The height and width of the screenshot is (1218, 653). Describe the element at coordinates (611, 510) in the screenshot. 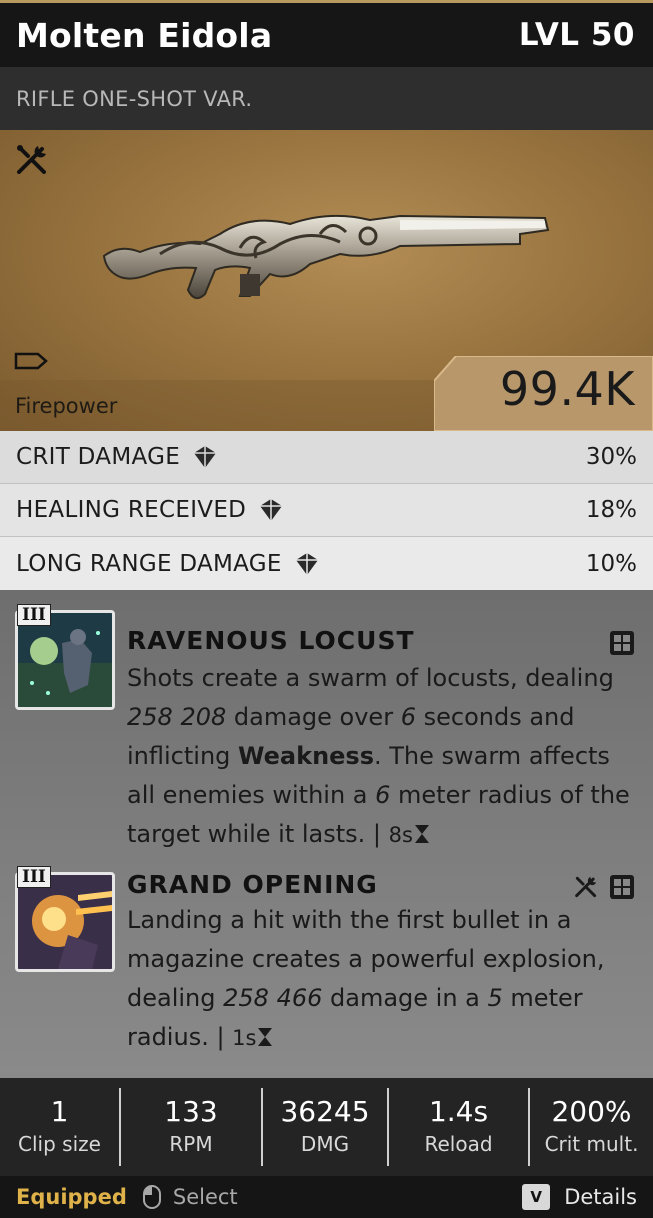

I see `stat-value: 18%` at that location.